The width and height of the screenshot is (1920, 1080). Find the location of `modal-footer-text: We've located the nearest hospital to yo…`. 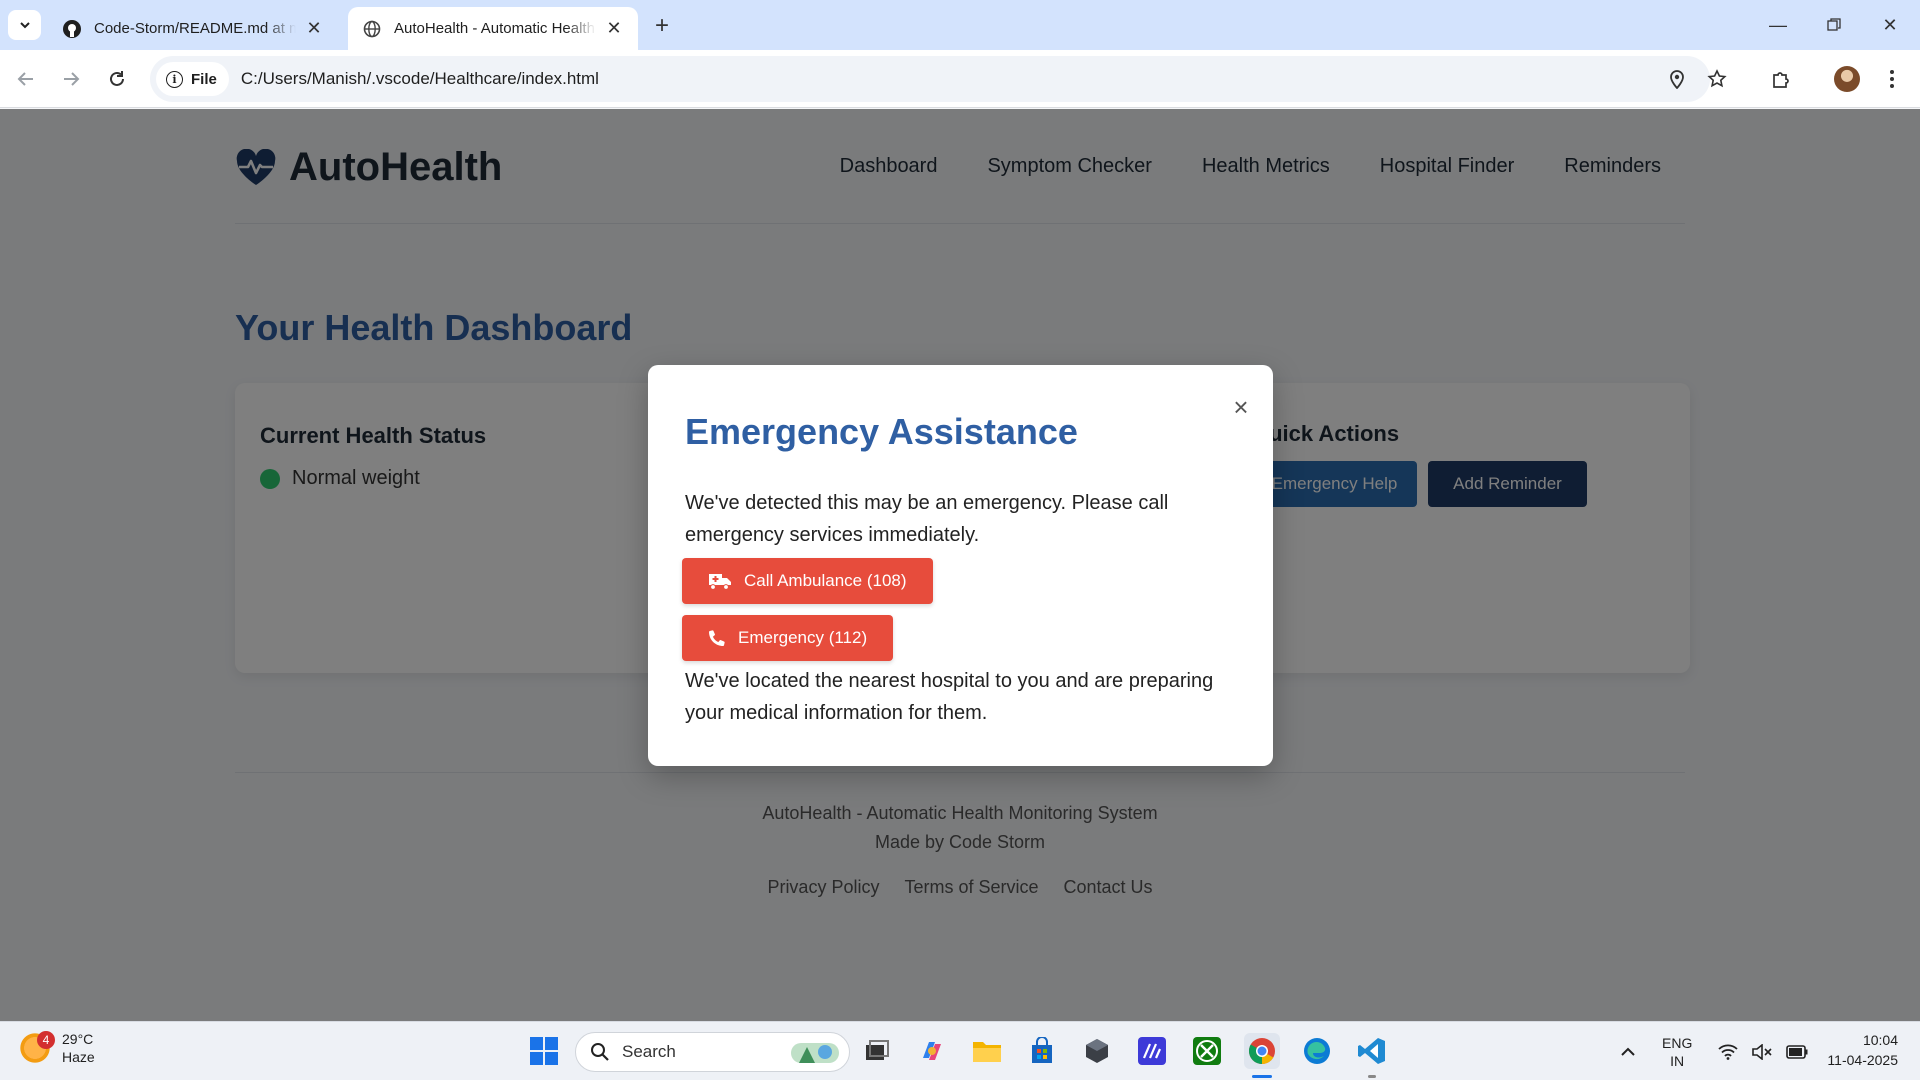

modal-footer-text: We've located the nearest hospital to yo… is located at coordinates (949, 697).